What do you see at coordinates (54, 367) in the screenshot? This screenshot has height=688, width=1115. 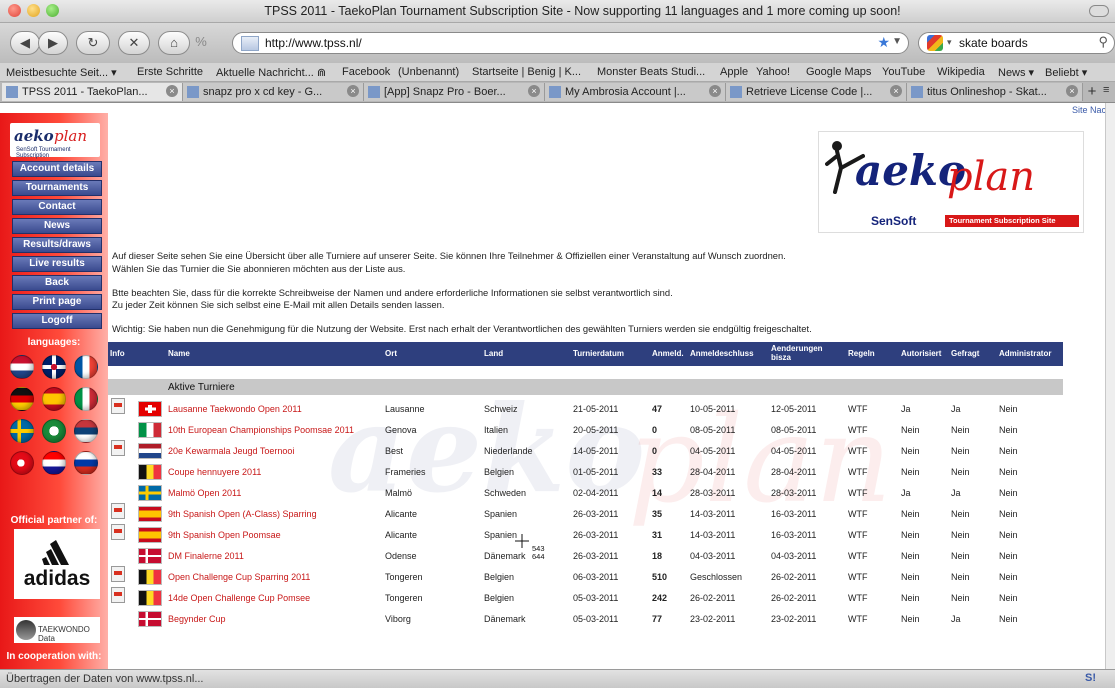 I see `language-english-flag-icon` at bounding box center [54, 367].